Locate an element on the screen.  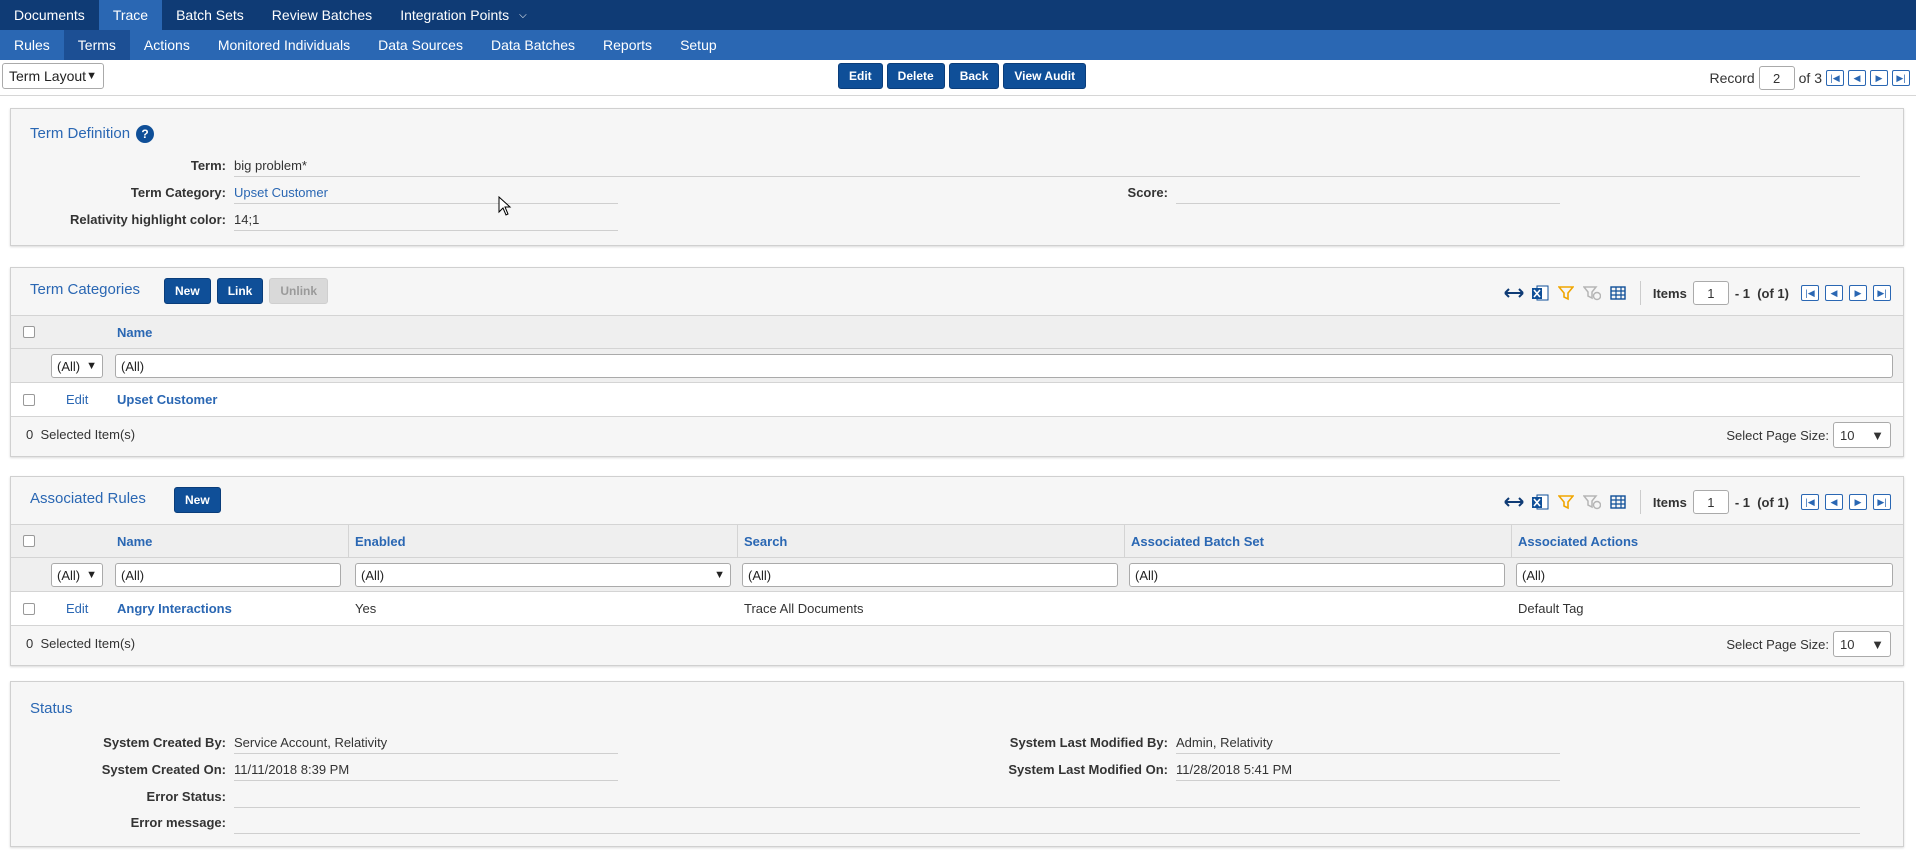
tab-label: Data Sources is located at coordinates (420, 45).